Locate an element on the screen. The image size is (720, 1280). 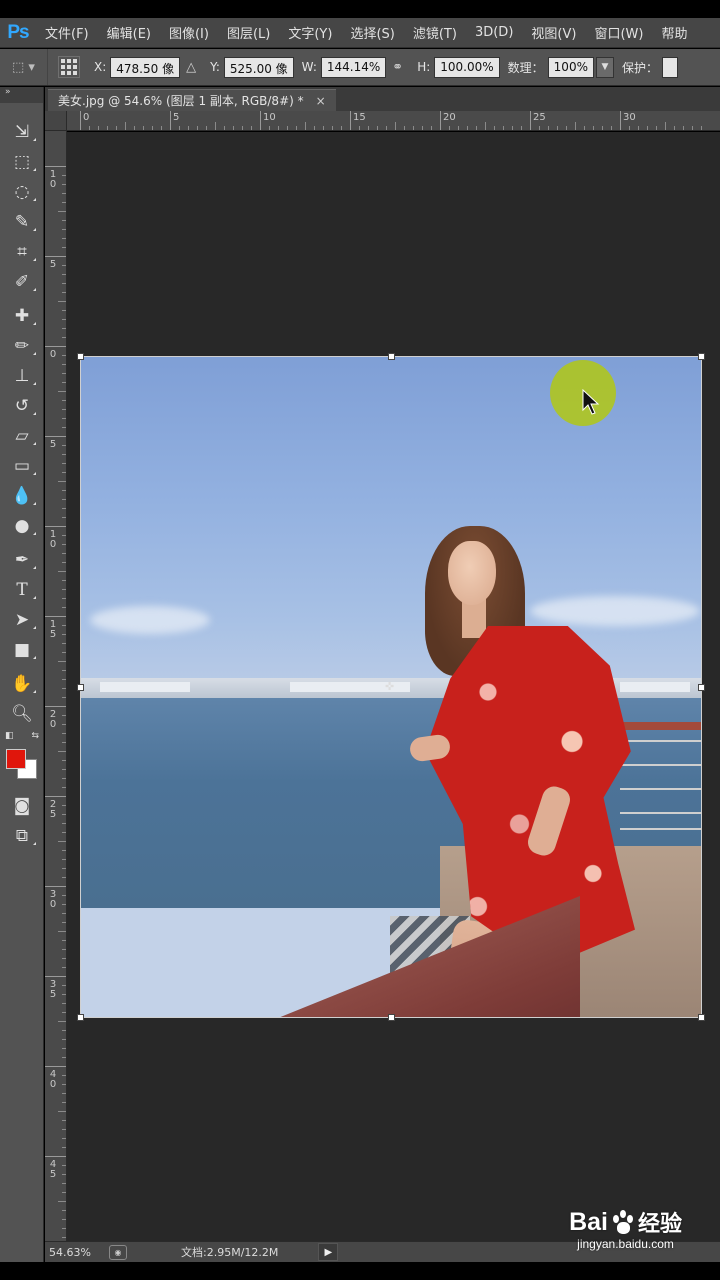
quantity-field: 100% is located at coordinates (570, 67).